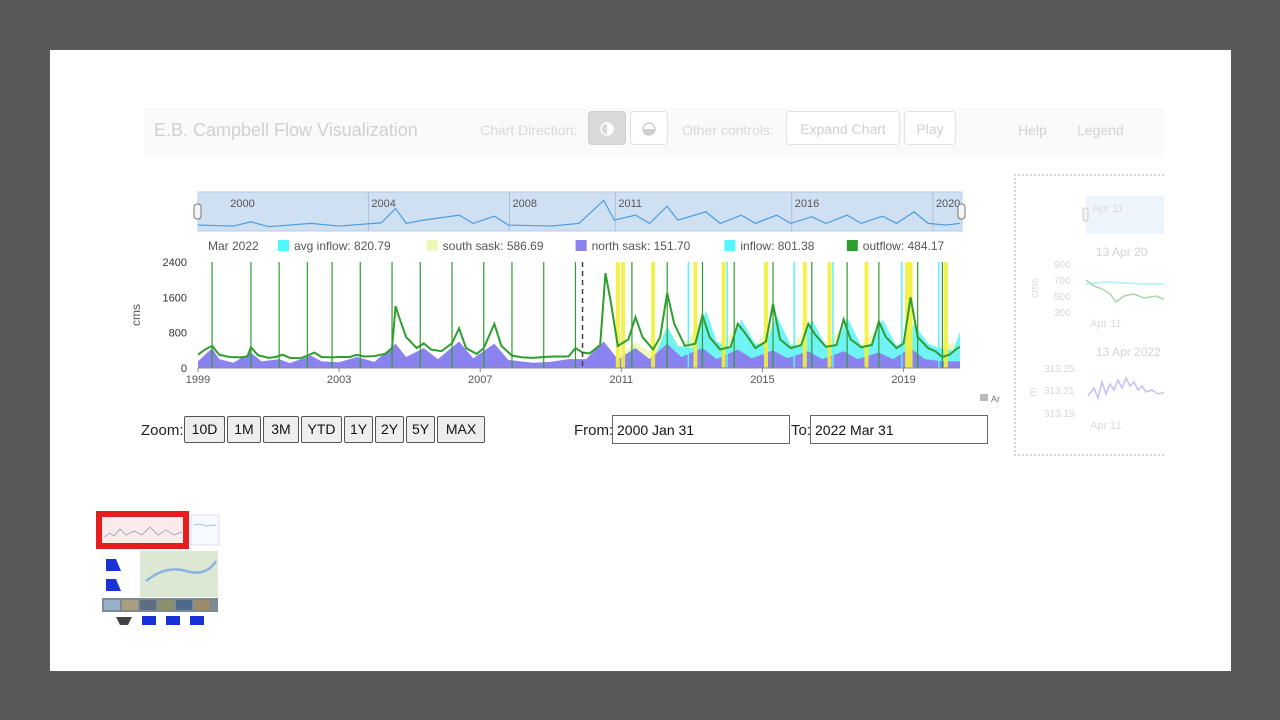 This screenshot has height=720, width=1280. I want to click on slide-thumbnails, so click(161, 571).